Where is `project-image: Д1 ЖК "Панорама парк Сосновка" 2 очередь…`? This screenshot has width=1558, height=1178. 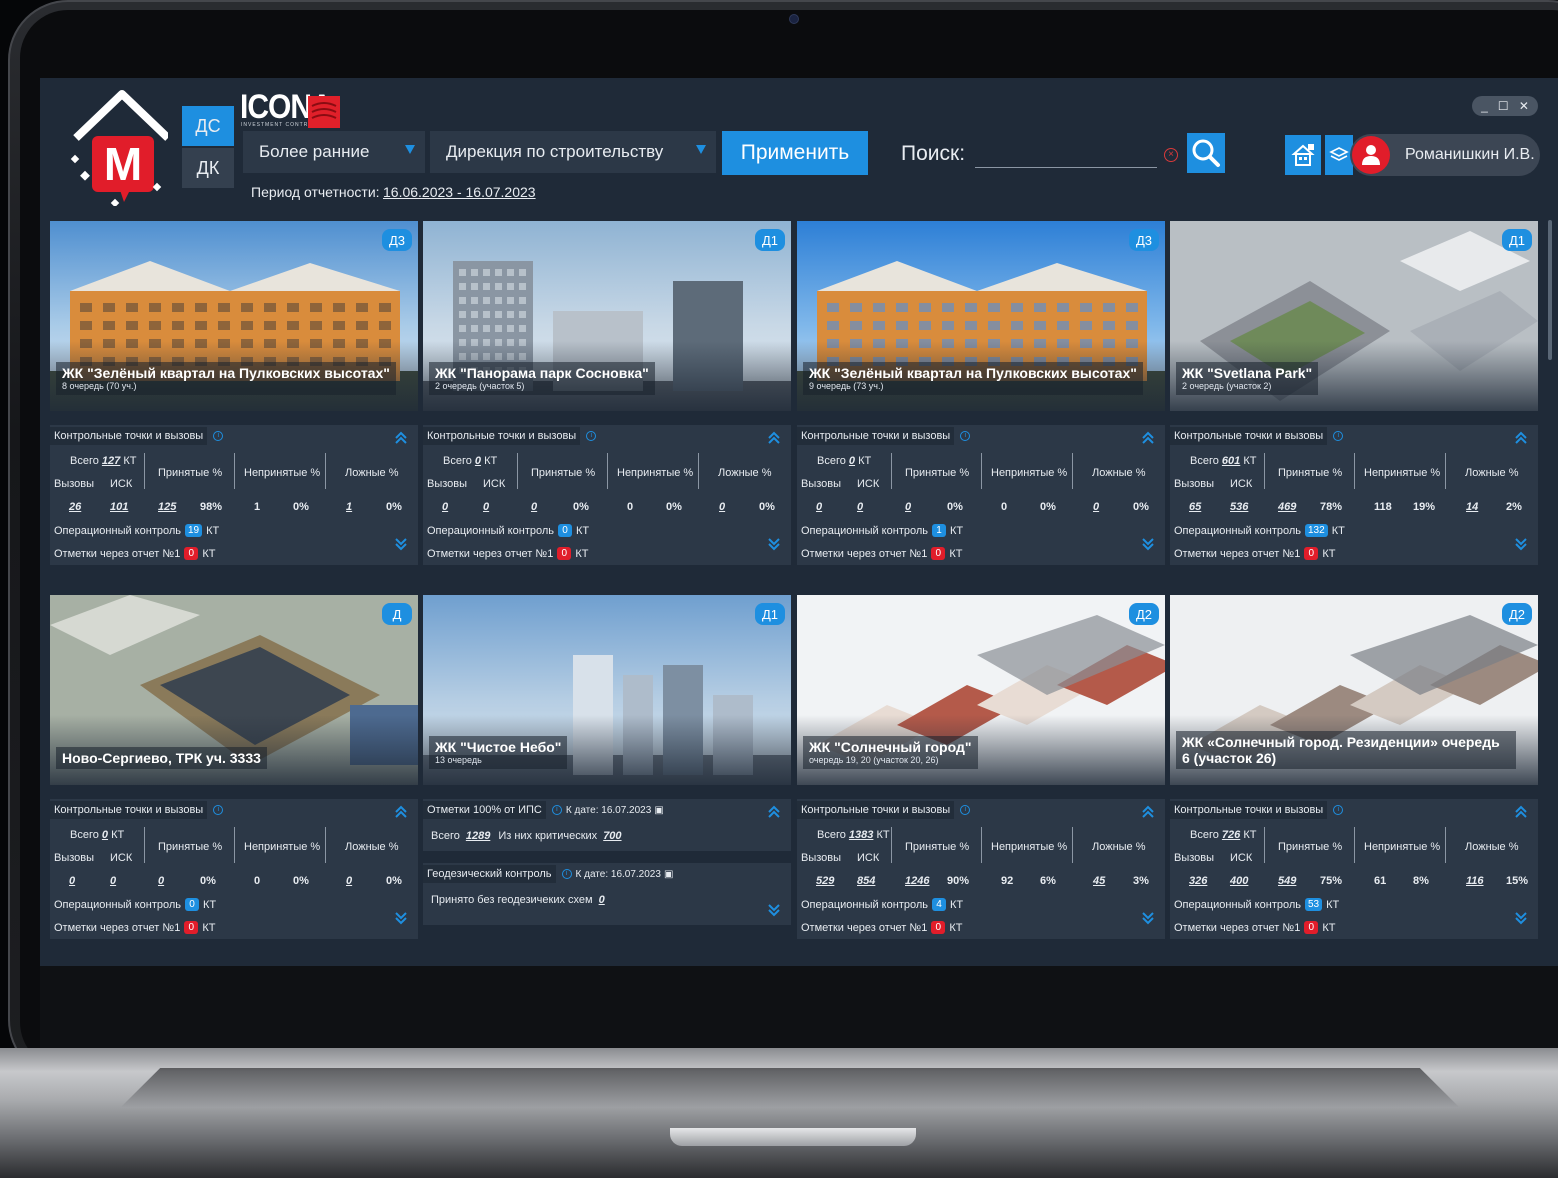 project-image: Д1 ЖК "Панорама парк Сосновка" 2 очередь… is located at coordinates (607, 316).